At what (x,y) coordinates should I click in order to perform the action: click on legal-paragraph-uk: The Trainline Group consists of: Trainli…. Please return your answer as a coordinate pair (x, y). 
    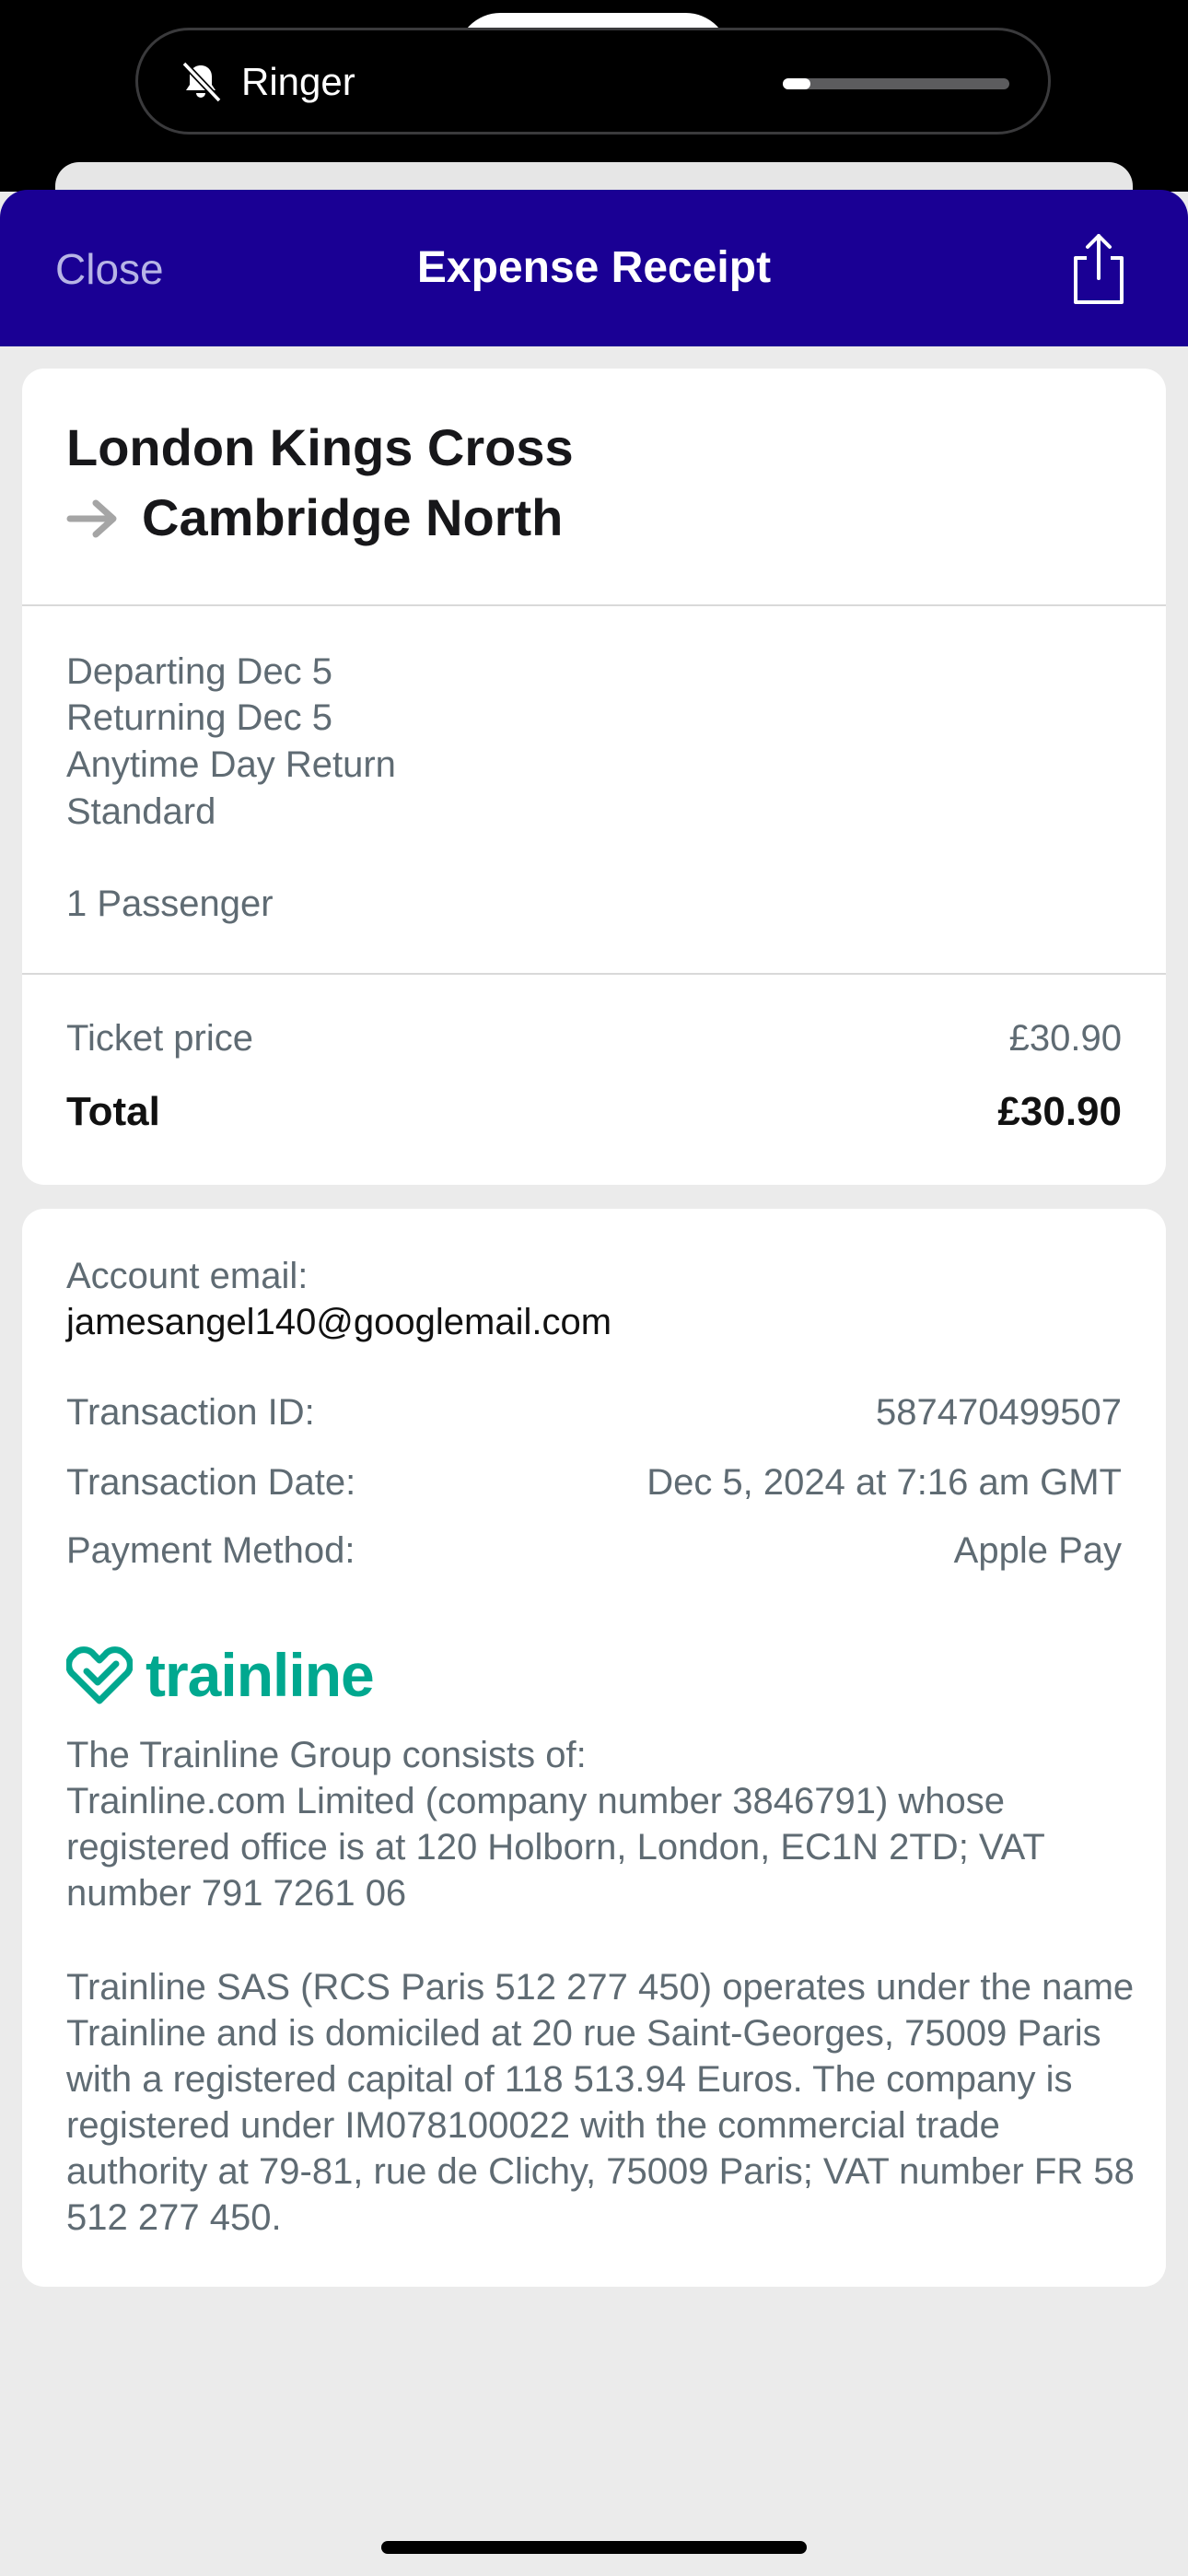
    Looking at the image, I should click on (555, 1824).